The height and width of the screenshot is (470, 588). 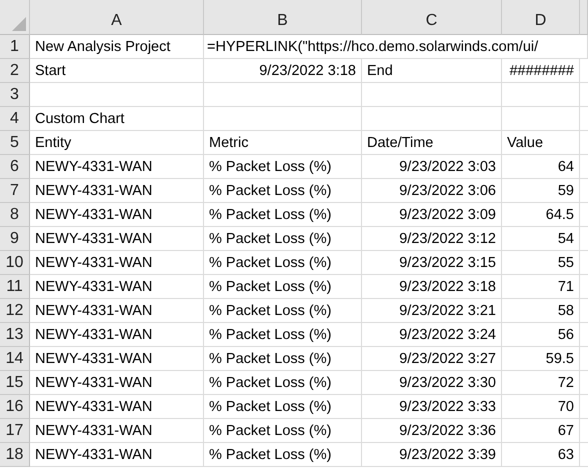 What do you see at coordinates (541, 311) in the screenshot?
I see `table-cell: 58` at bounding box center [541, 311].